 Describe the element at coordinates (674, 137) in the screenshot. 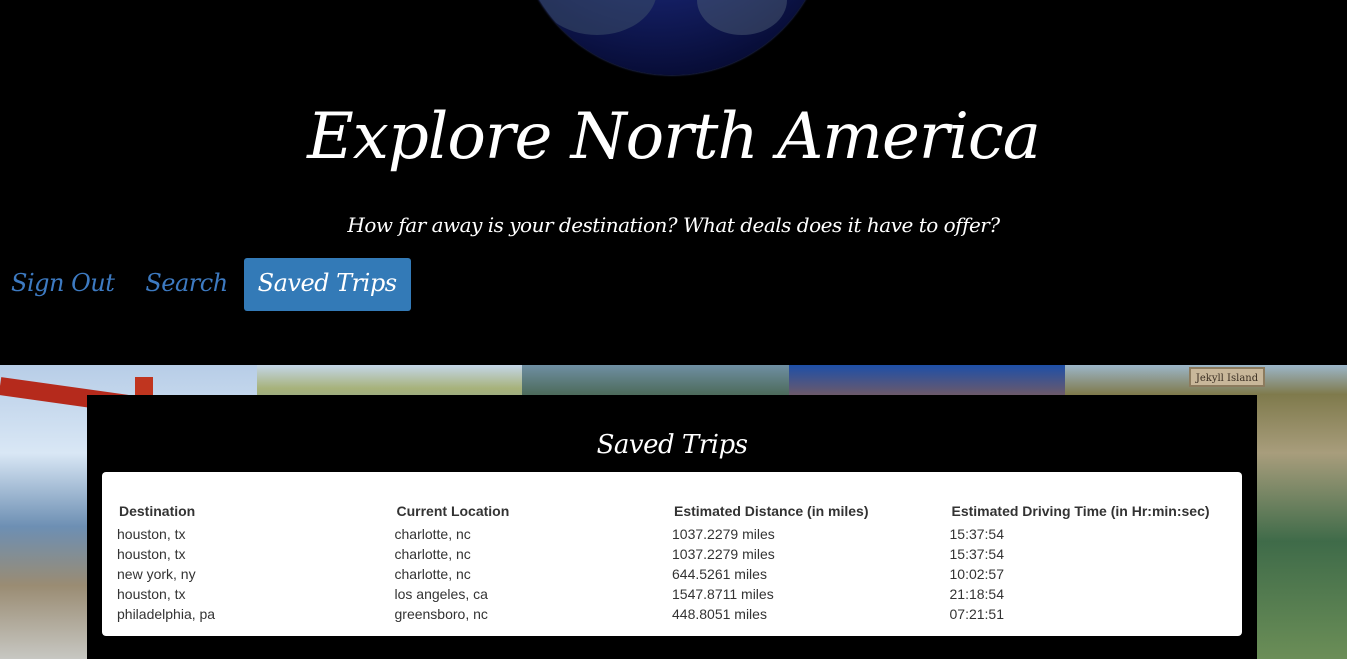

I see `site-title: Explore North America` at that location.